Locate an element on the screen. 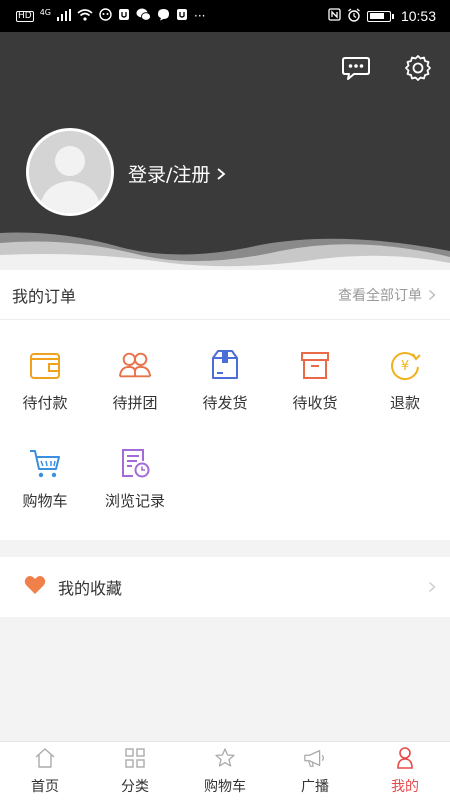  login-register-label: 登录/注册 is located at coordinates (169, 175).